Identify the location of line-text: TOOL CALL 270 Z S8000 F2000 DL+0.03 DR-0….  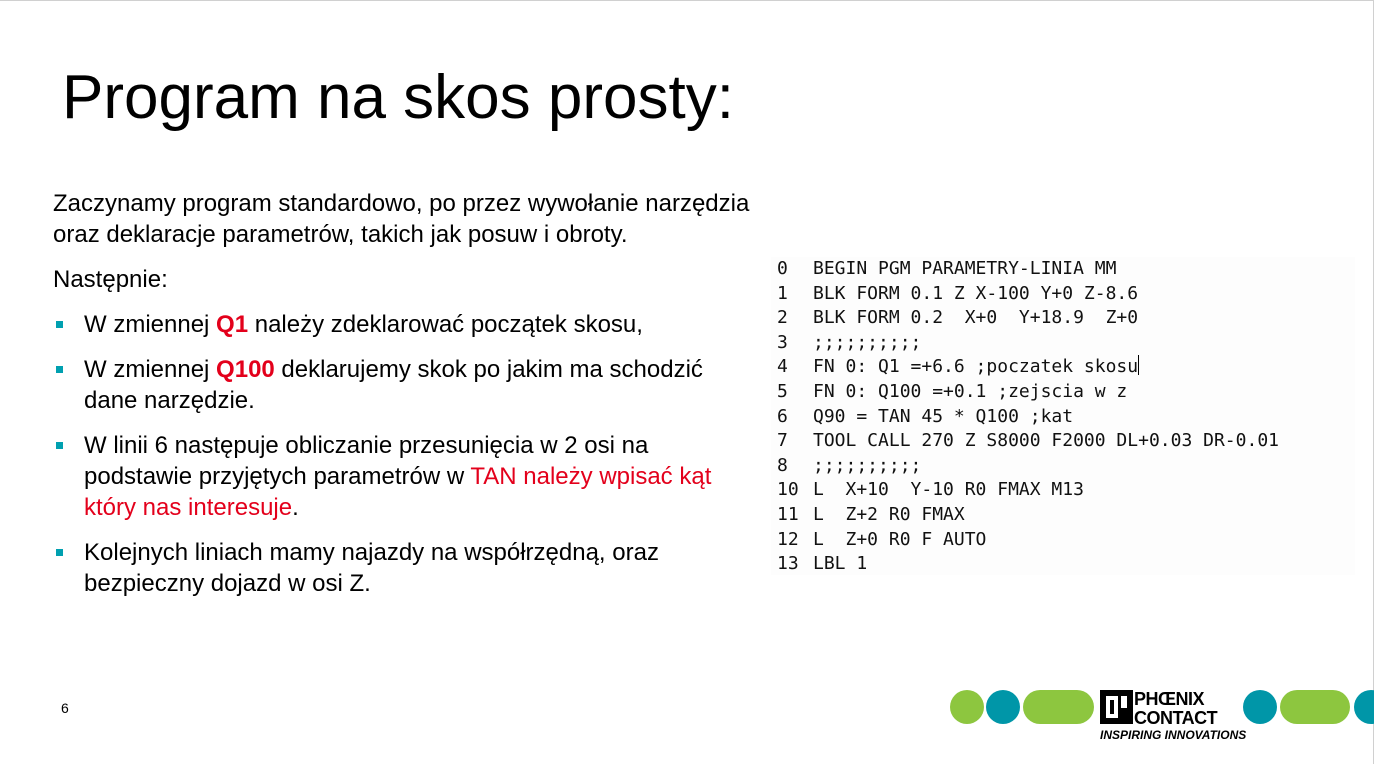
(1046, 441).